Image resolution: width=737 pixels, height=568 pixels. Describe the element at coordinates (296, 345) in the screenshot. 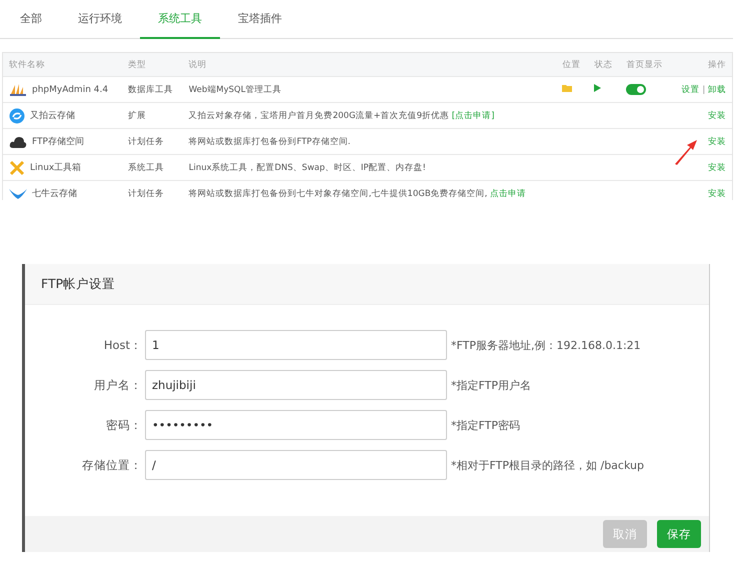

I see `input-field: 1` at that location.